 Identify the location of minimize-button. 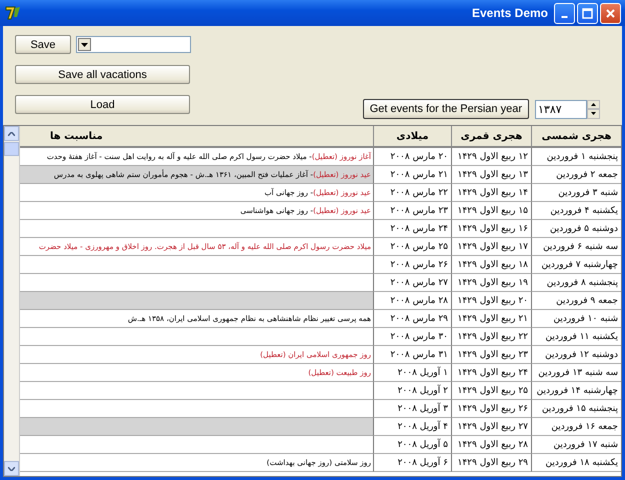
(564, 13).